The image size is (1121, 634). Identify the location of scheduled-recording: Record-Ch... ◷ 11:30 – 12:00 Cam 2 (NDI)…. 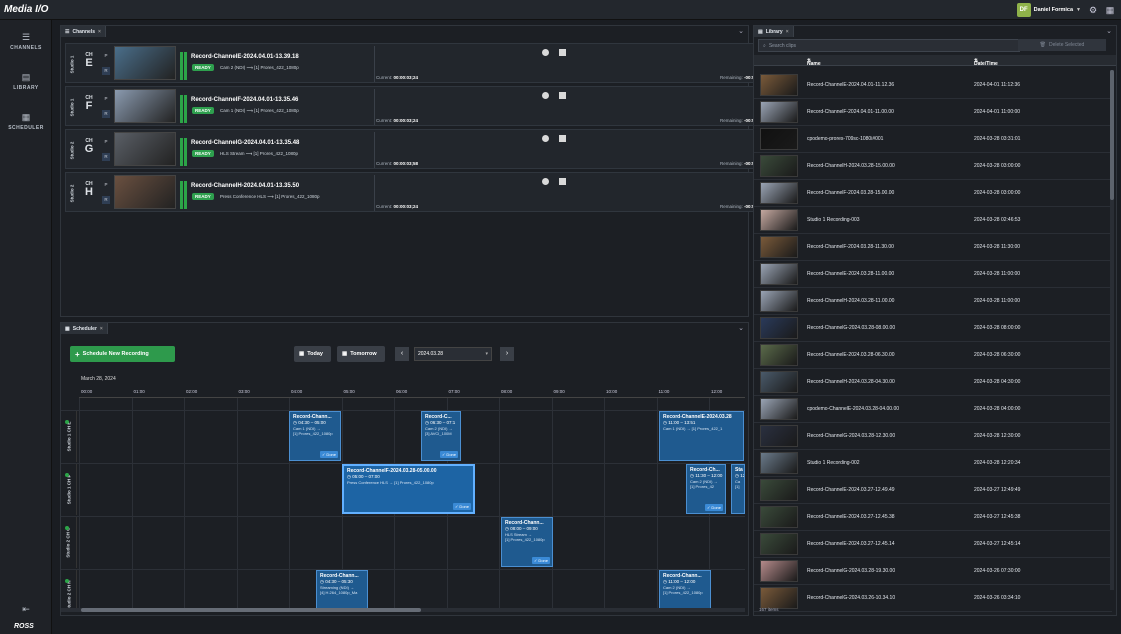
(706, 489).